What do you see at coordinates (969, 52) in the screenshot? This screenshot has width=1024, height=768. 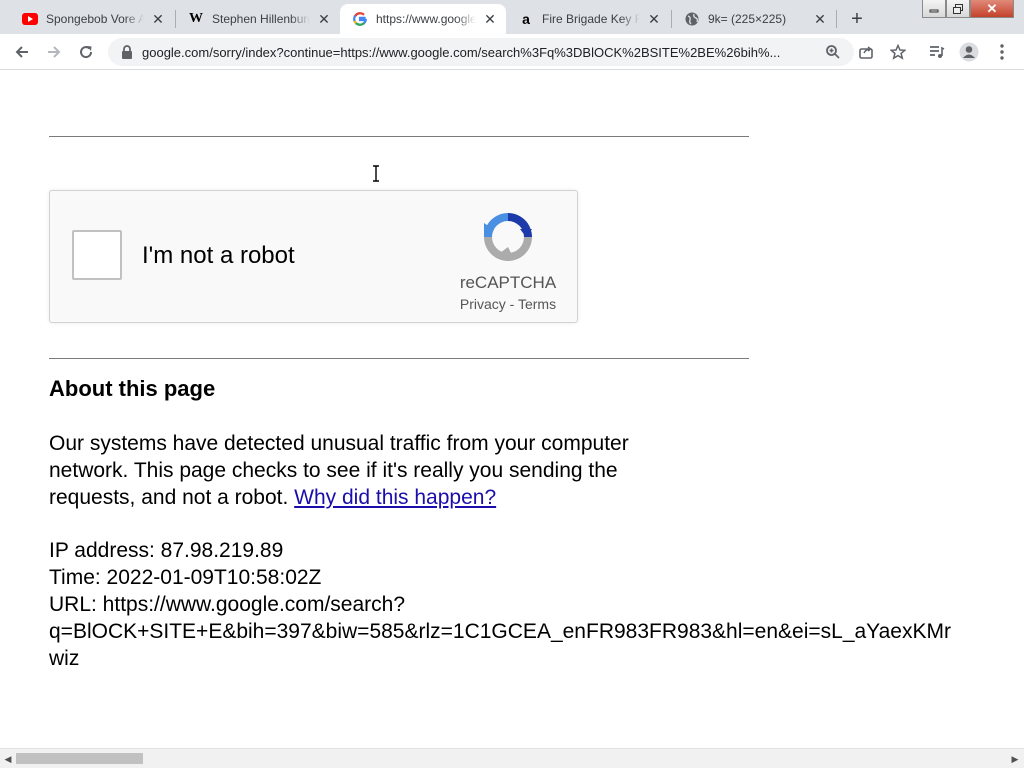 I see `profile-icon` at bounding box center [969, 52].